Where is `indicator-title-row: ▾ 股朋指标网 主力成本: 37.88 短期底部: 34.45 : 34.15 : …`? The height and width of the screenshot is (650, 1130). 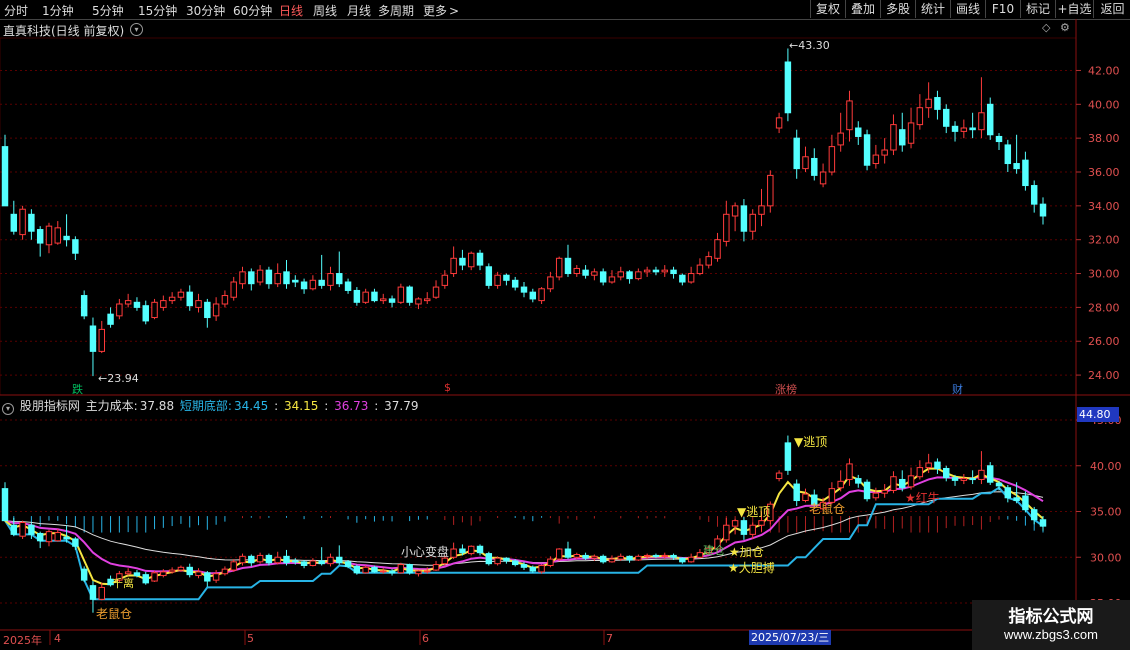 indicator-title-row: ▾ 股朋指标网 主力成本: 37.88 短期底部: 34.45 : 34.15 : … is located at coordinates (211, 406).